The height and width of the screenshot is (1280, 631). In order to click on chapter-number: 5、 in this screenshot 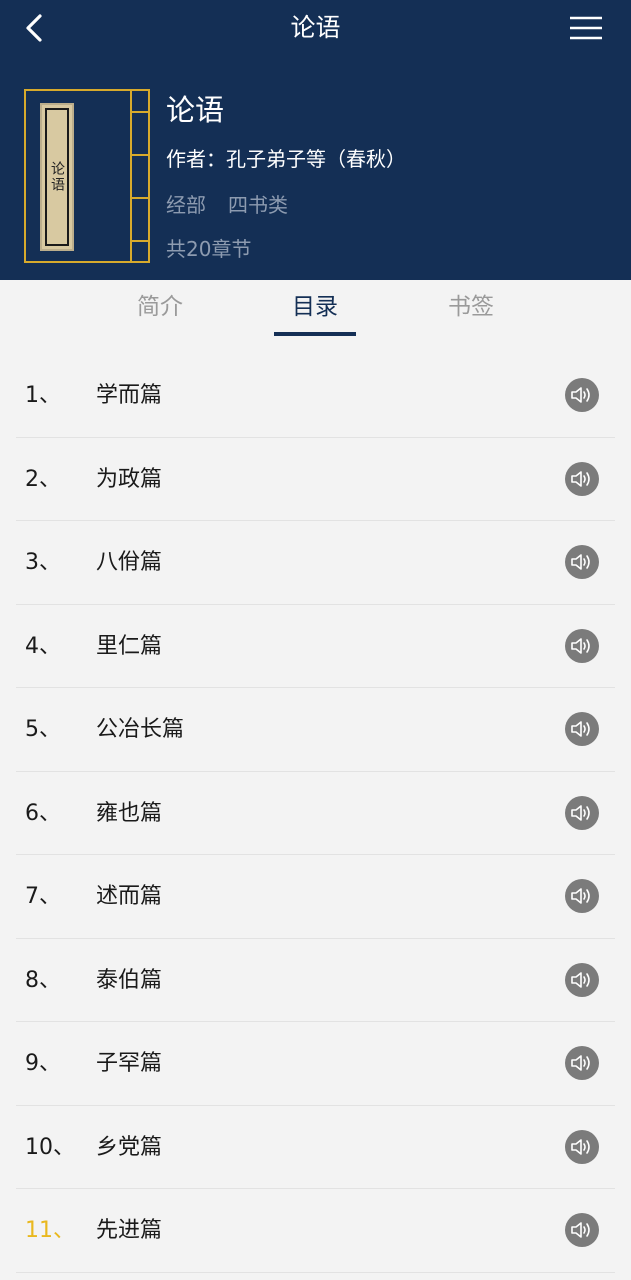, I will do `click(43, 729)`.